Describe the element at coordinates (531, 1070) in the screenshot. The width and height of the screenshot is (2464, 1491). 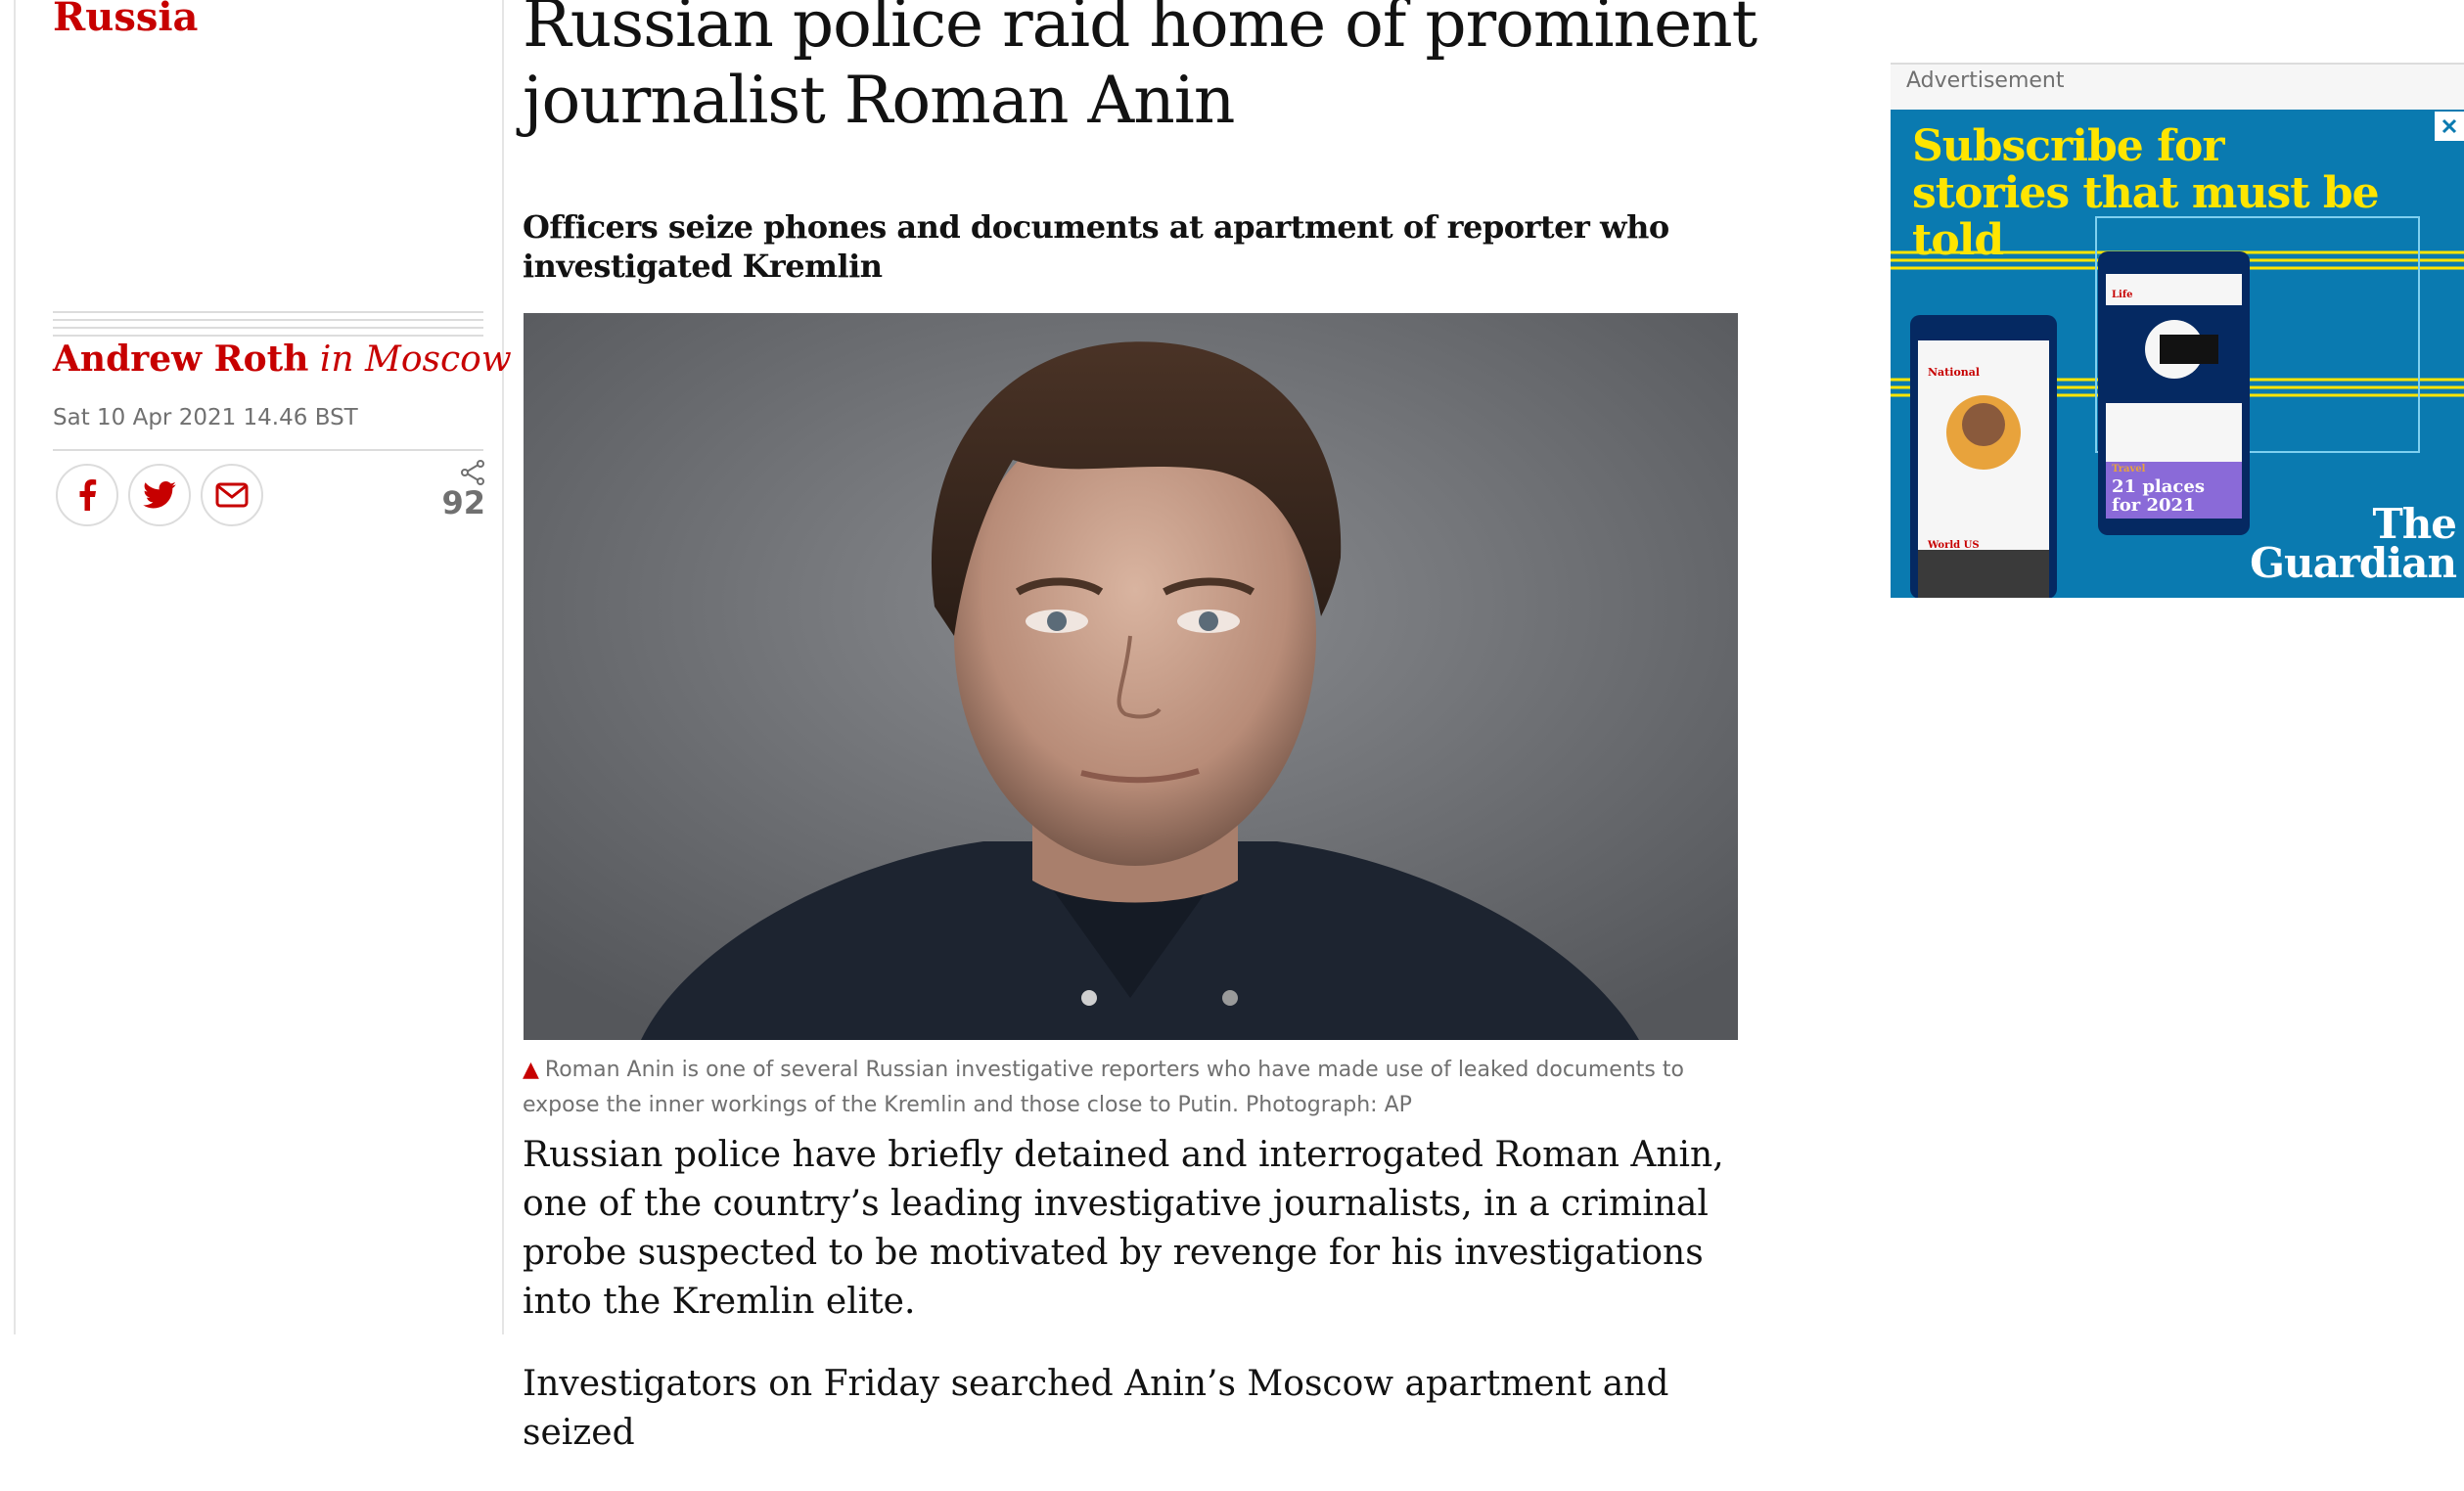
I see `caption-triangle-icon: ▲` at that location.